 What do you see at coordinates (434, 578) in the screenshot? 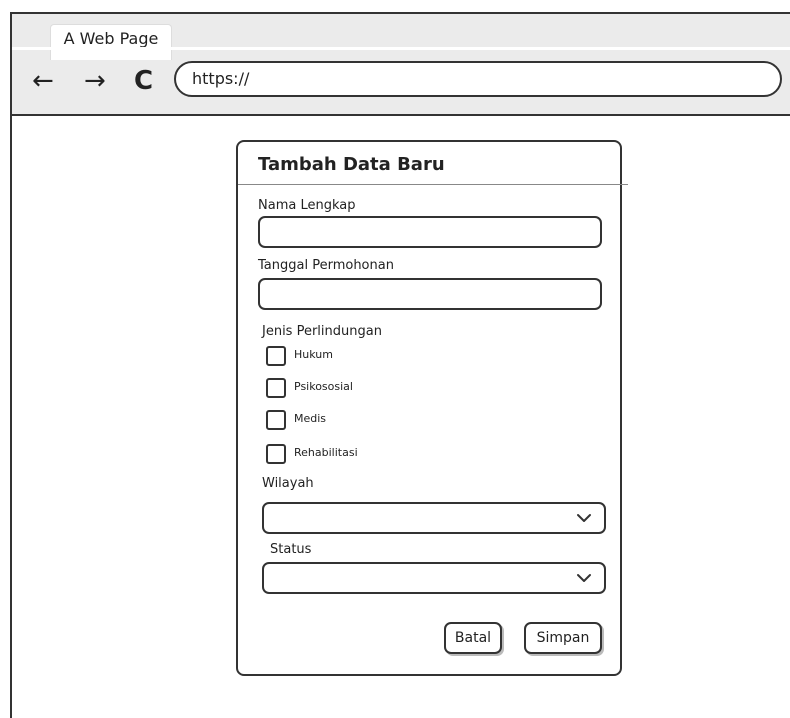
I see `status-select` at bounding box center [434, 578].